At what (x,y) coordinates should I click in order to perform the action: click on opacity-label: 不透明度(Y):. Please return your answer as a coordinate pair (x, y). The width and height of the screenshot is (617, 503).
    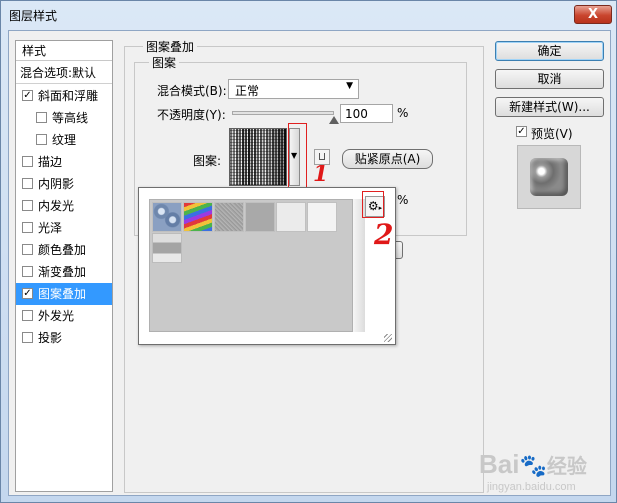
    Looking at the image, I should click on (191, 115).